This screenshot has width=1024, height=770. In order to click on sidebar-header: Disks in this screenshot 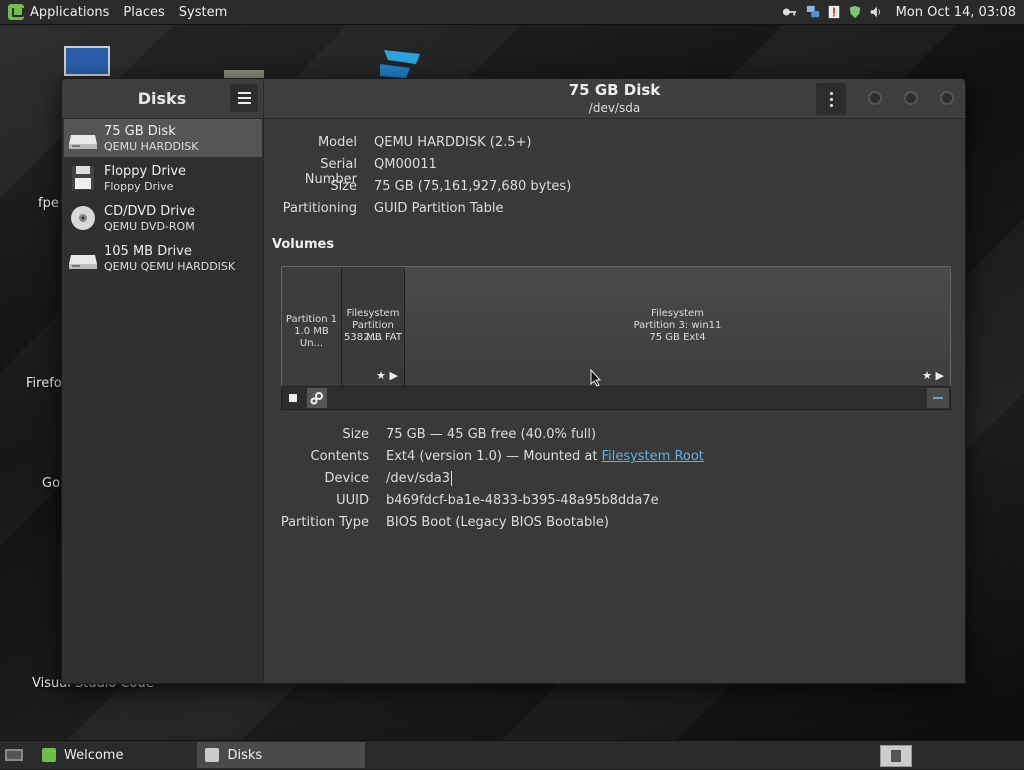, I will do `click(163, 99)`.